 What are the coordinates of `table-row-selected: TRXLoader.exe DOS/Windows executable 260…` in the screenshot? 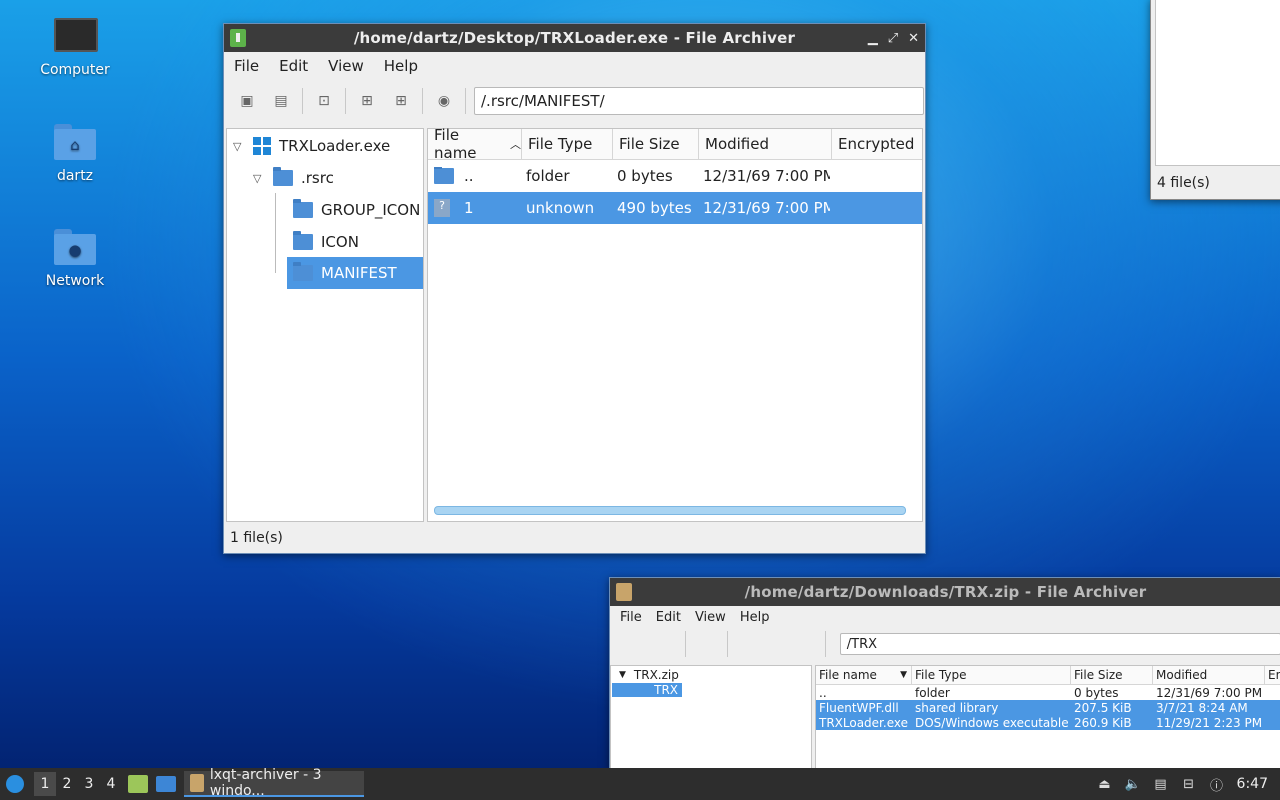 It's located at (1048, 722).